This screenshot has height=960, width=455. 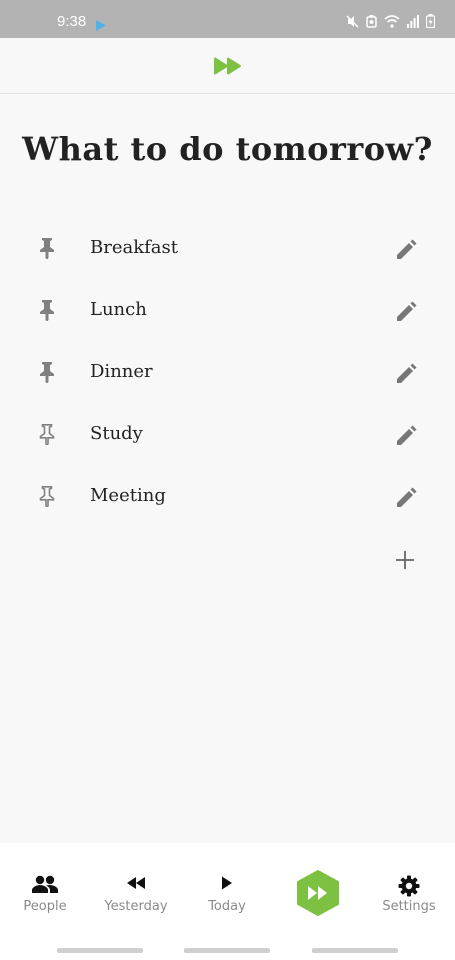 I want to click on task-label: Study, so click(x=116, y=433).